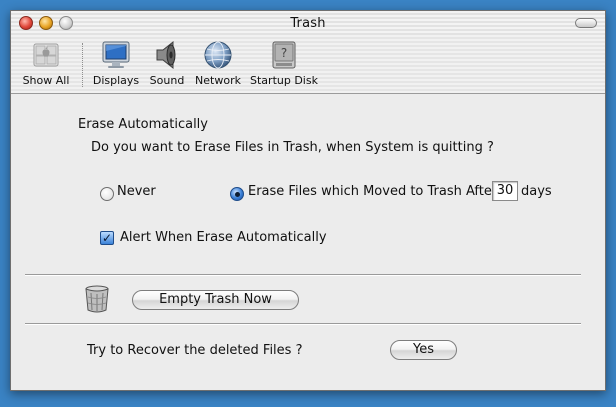 This screenshot has height=407, width=616. I want to click on days-input: 30, so click(505, 191).